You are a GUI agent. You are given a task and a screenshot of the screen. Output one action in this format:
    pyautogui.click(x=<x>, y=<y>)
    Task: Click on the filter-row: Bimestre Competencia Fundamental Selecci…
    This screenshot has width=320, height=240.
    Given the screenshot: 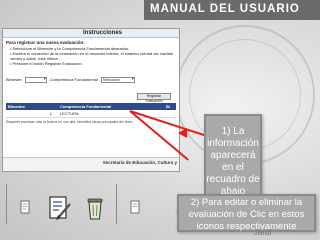 What is the action you would take?
    pyautogui.click(x=91, y=79)
    